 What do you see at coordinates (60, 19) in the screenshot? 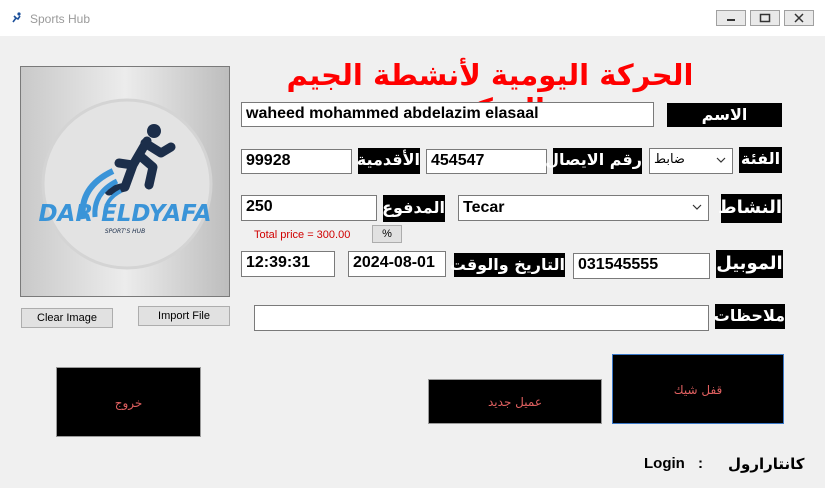
I see `window-title: Sports Hub` at bounding box center [60, 19].